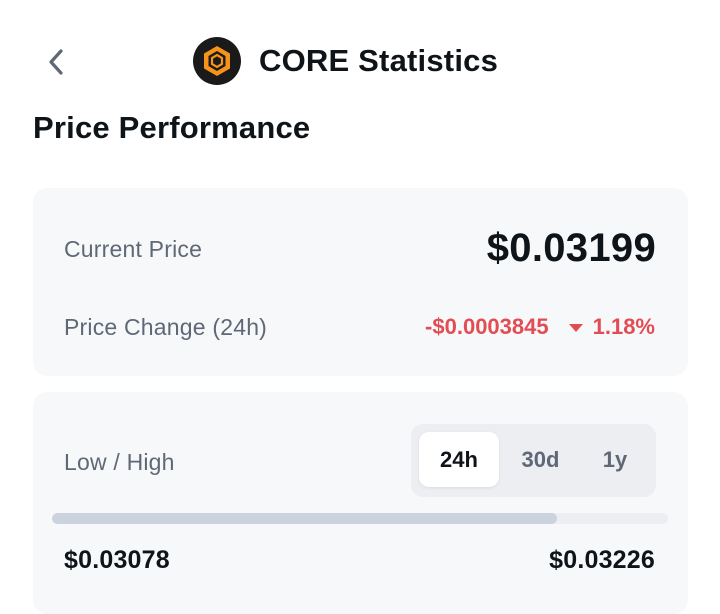 Image resolution: width=720 pixels, height=614 pixels. I want to click on high-price-value: $0.03226, so click(602, 560).